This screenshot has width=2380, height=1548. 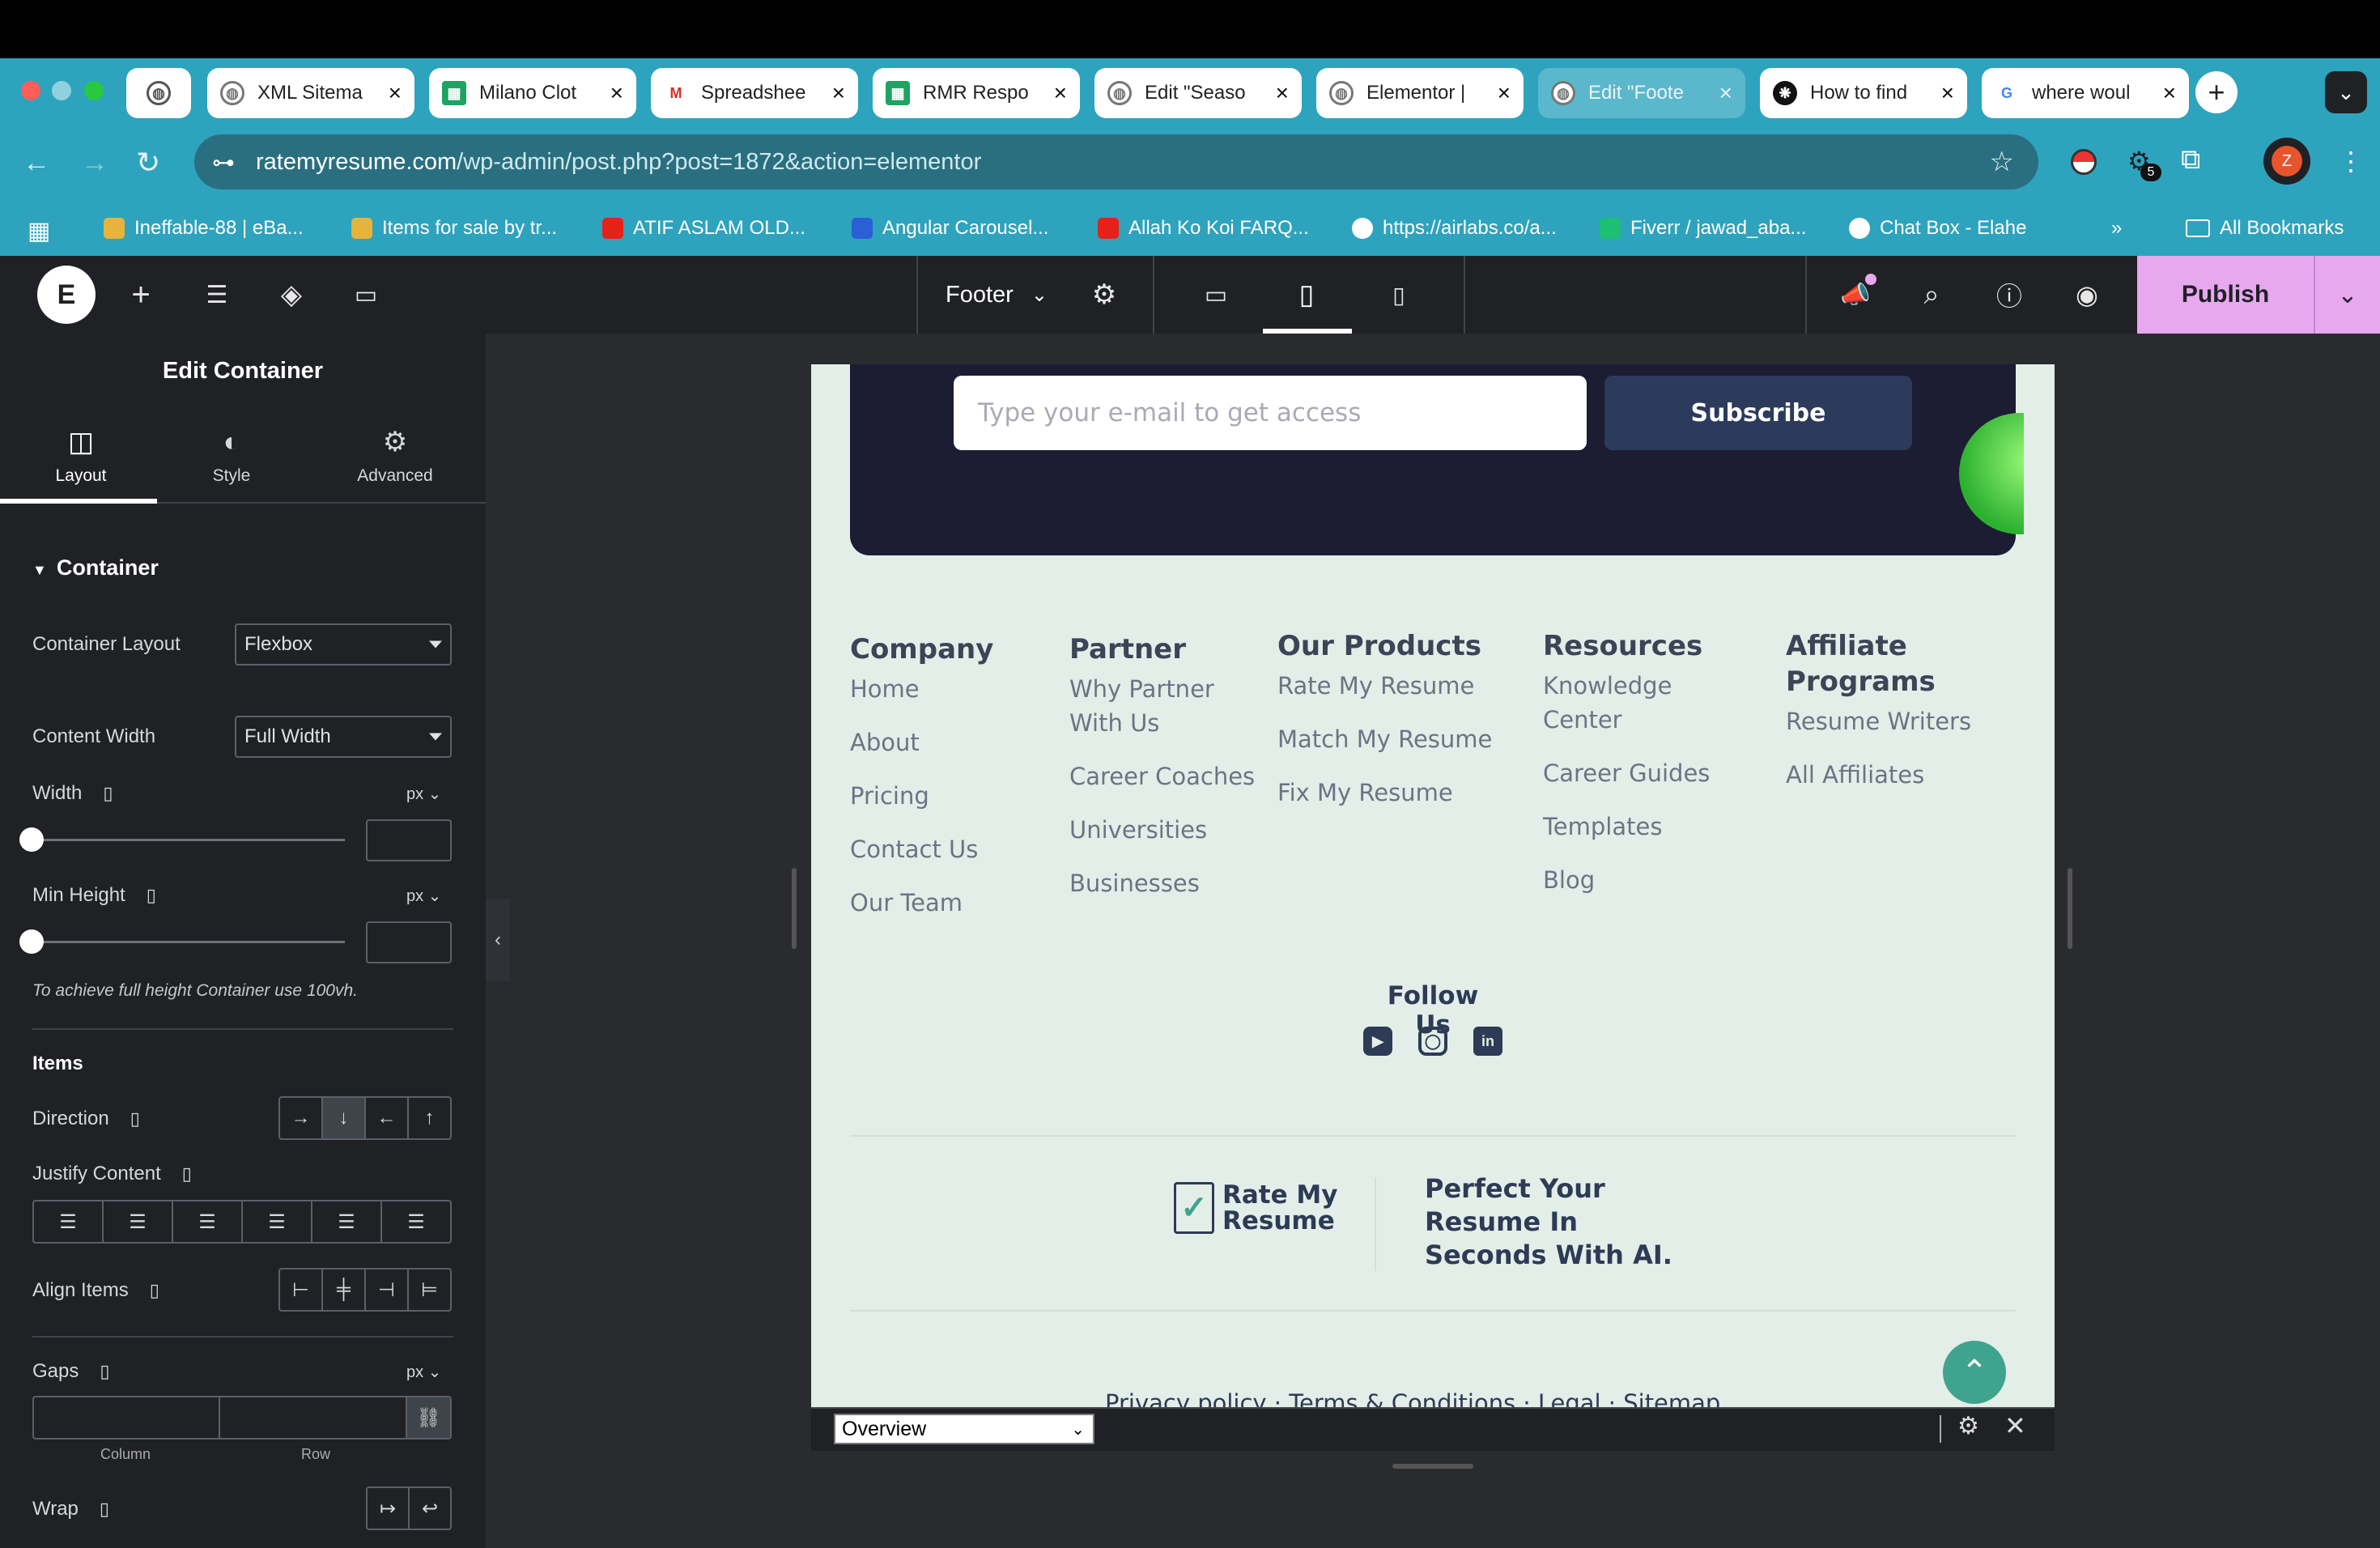 What do you see at coordinates (1399, 686) in the screenshot?
I see `footer-link: Rate My Resume` at bounding box center [1399, 686].